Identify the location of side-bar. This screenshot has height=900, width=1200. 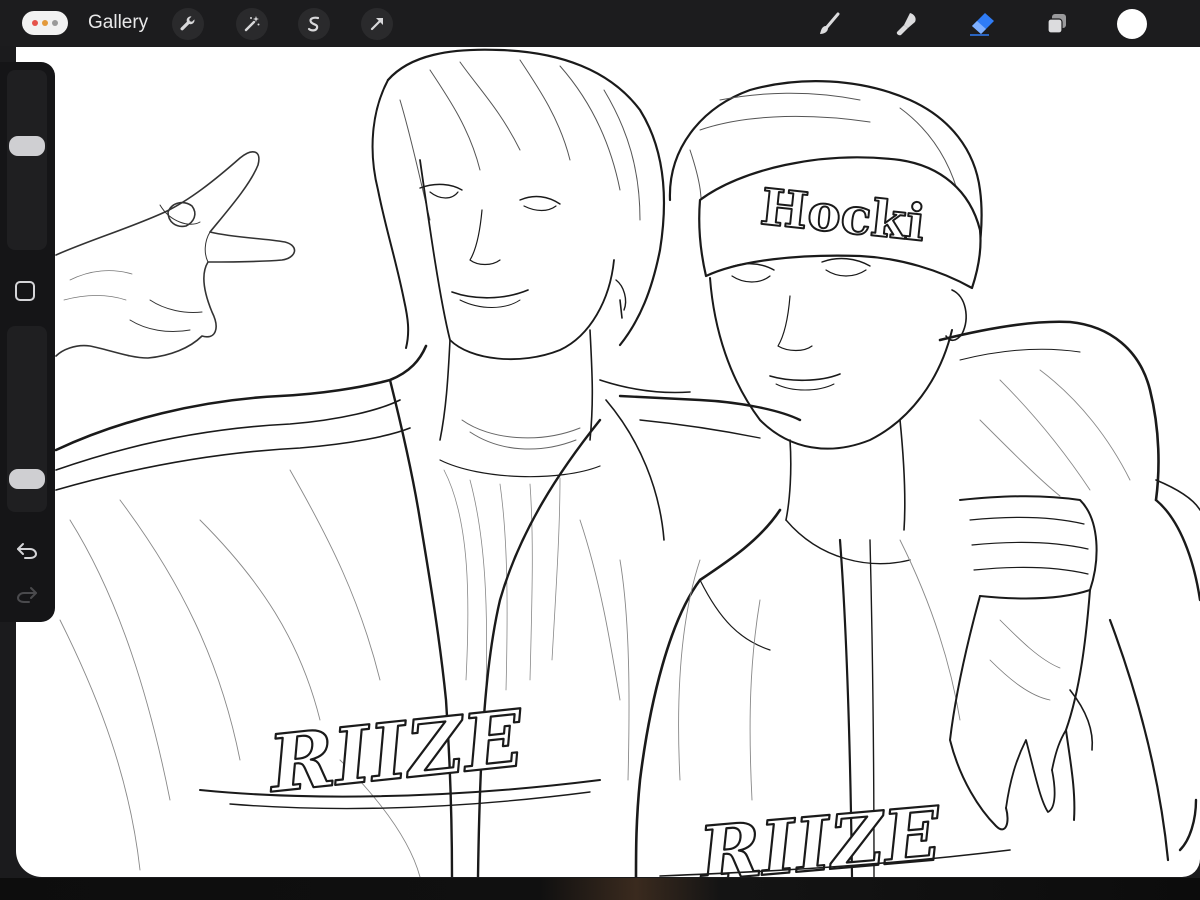
(27, 342).